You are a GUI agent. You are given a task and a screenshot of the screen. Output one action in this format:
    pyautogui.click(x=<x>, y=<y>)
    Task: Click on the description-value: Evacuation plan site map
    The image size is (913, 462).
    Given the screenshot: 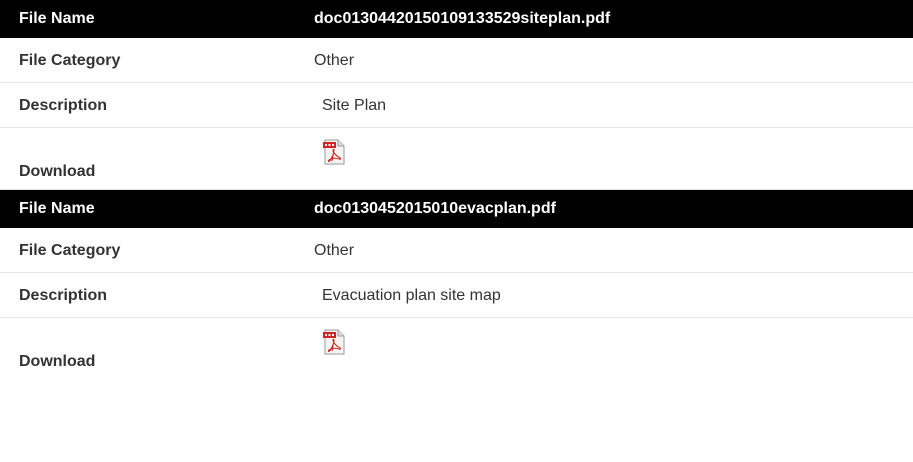 What is the action you would take?
    pyautogui.click(x=411, y=295)
    